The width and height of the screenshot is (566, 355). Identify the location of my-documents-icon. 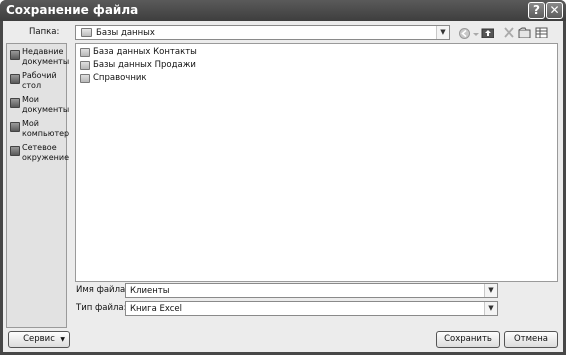
(15, 103).